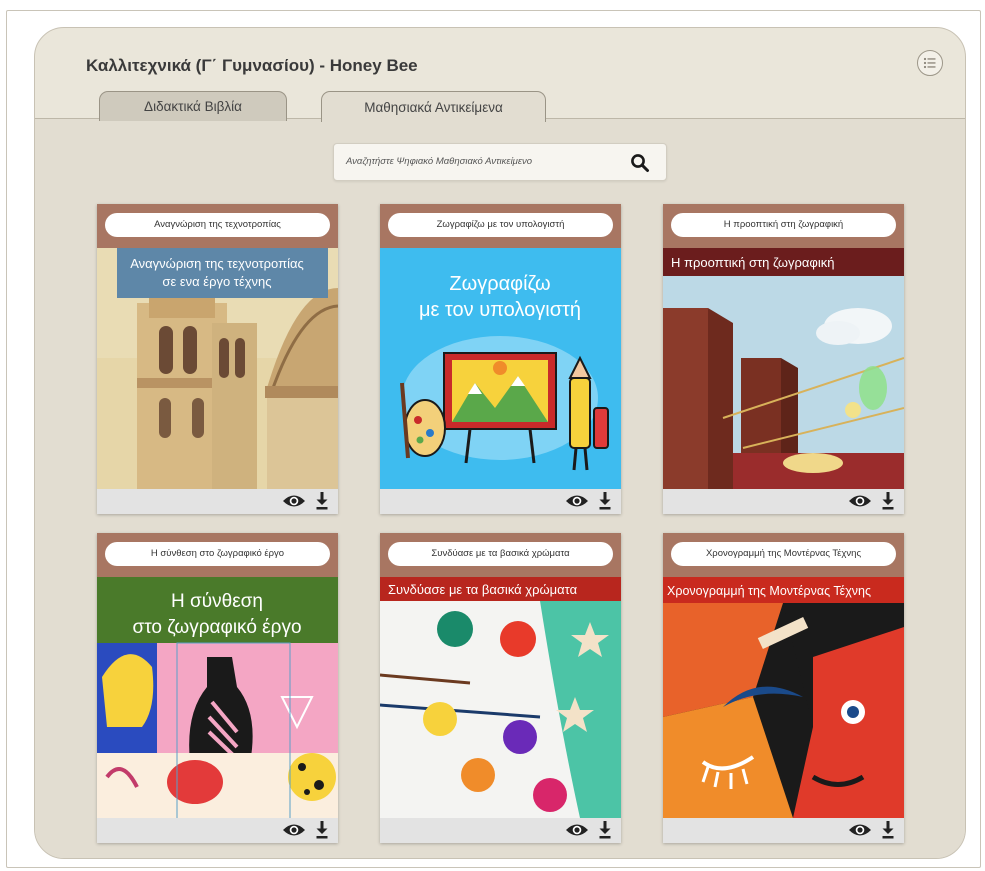 The width and height of the screenshot is (985, 871). I want to click on card-thumbnail: Ζωγραφίζω με τον υπολογιστή, so click(500, 368).